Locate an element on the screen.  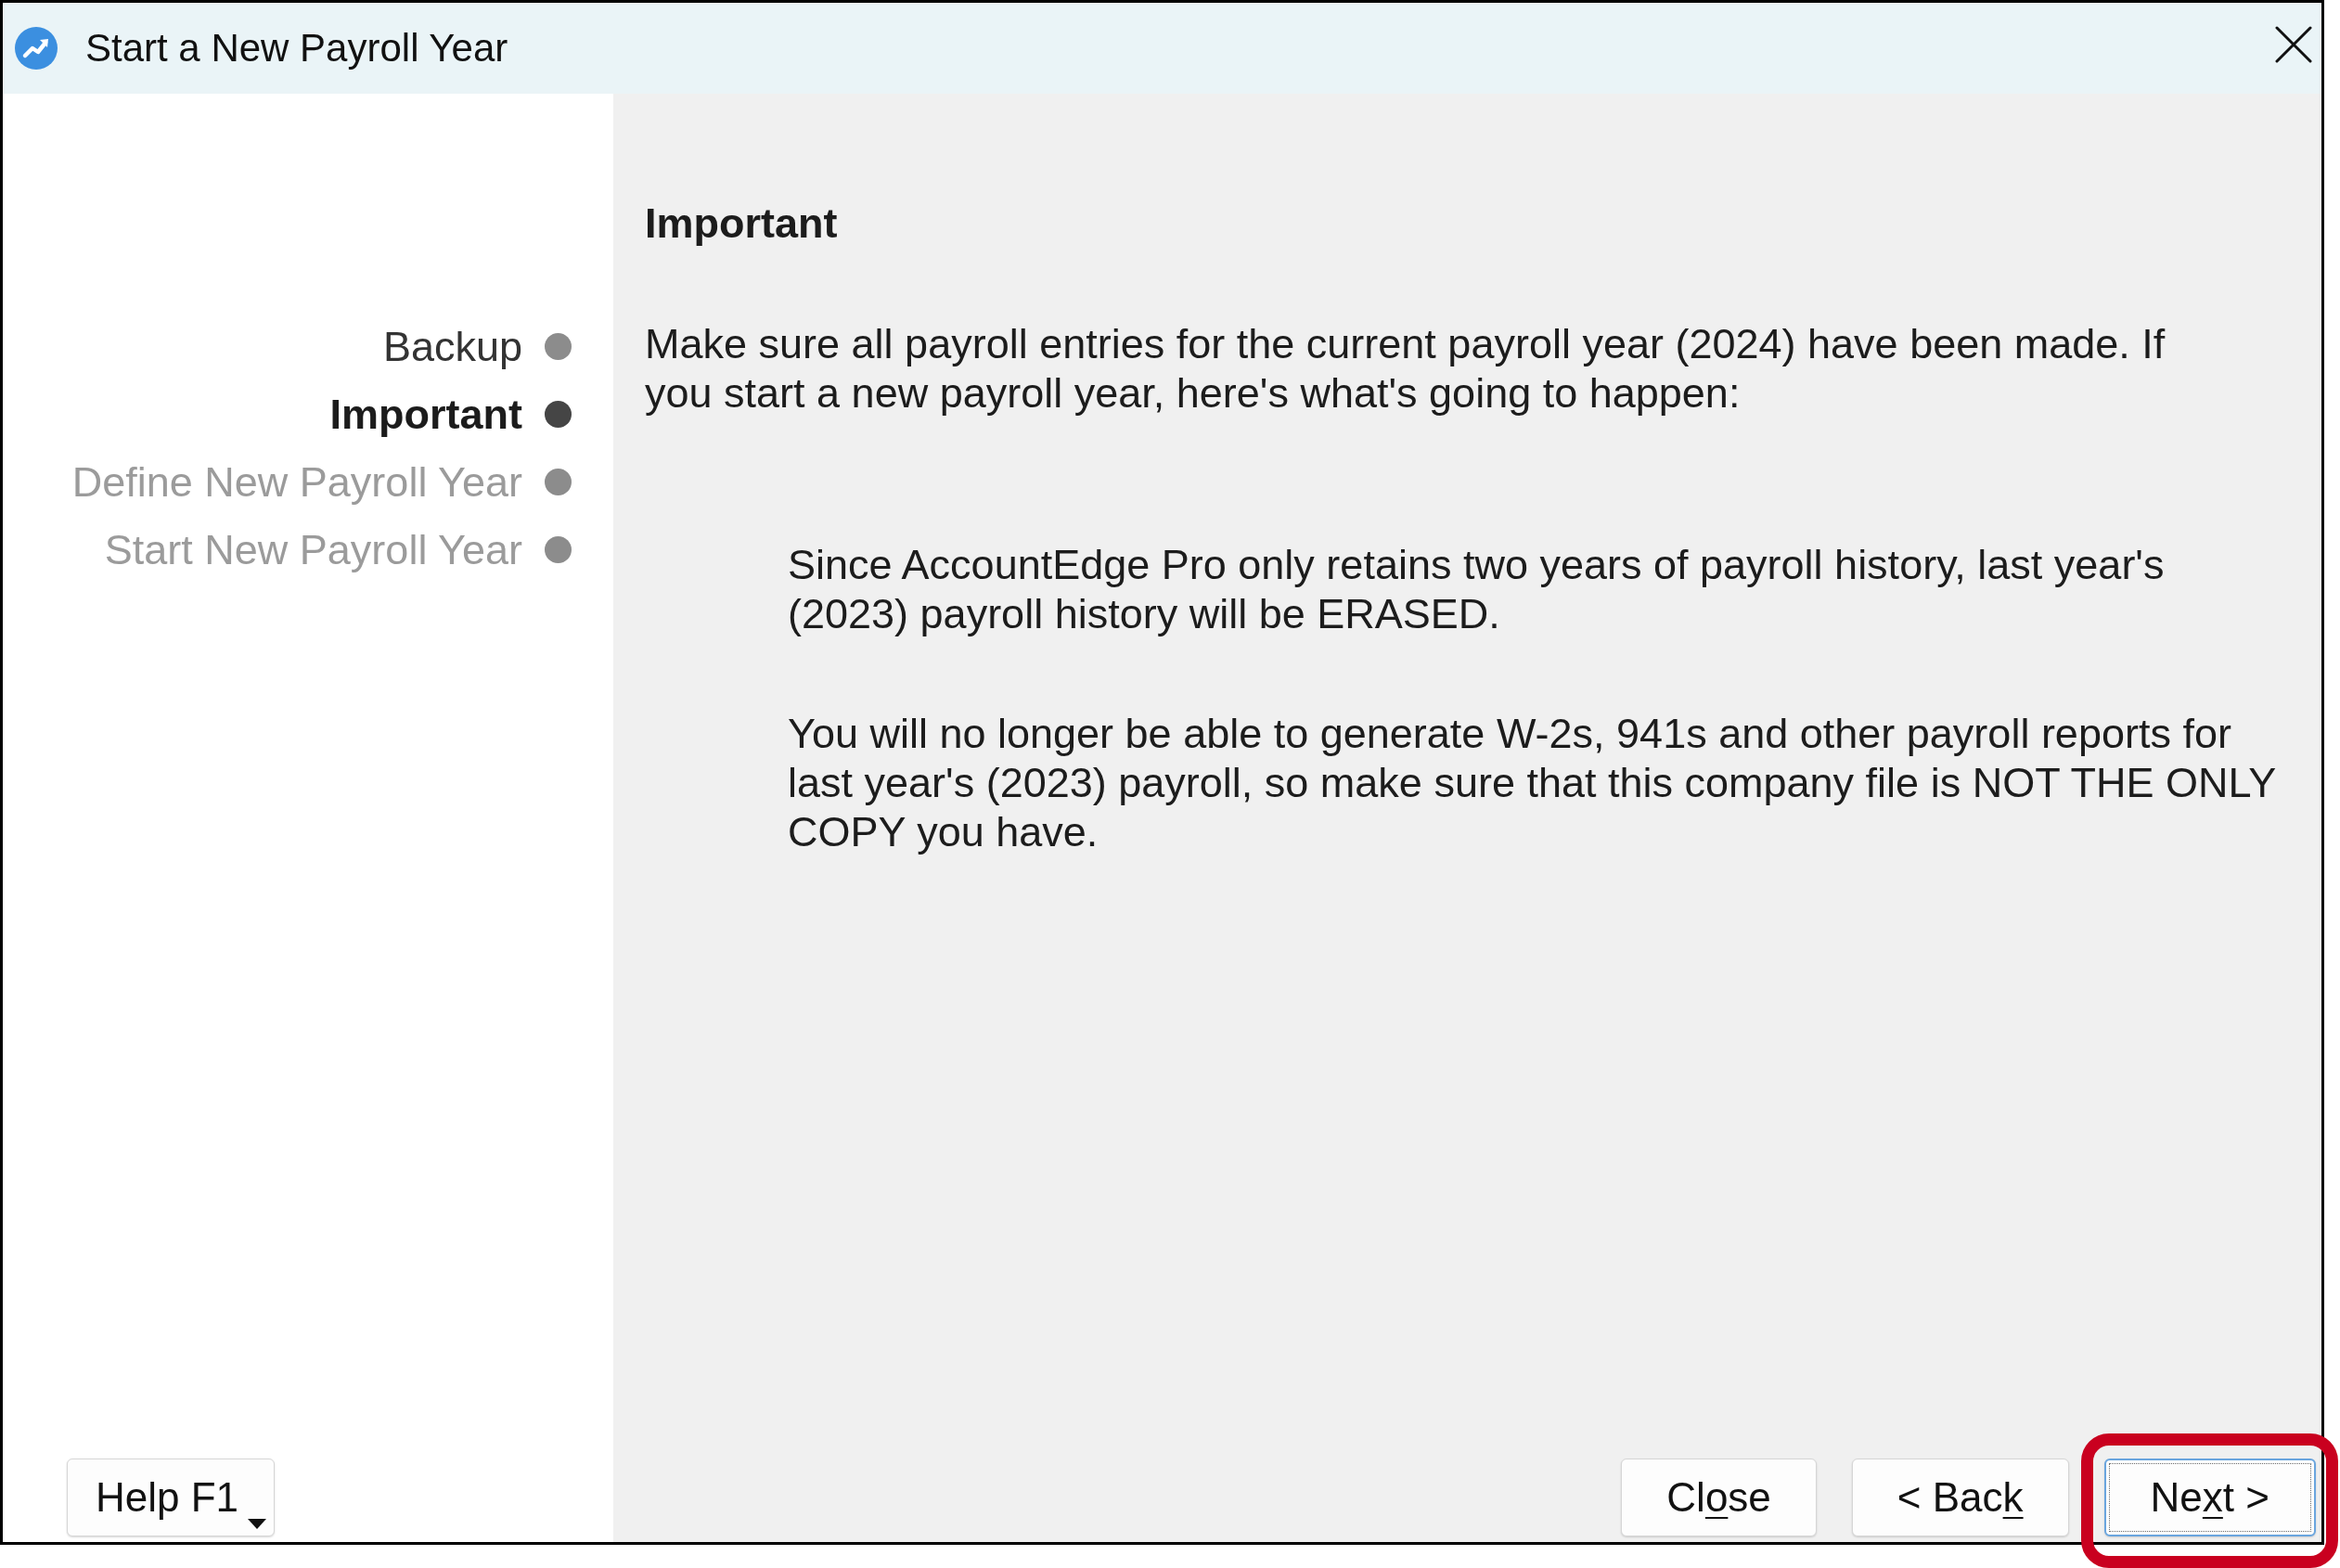
warning-paragraph: You will no longer be able to generate W-2s, 941s and other payroll reports for last year's (2023) payroll, so make sure that this company file is NOT THE ONLY COPY you have. is located at coordinates (1532, 783).